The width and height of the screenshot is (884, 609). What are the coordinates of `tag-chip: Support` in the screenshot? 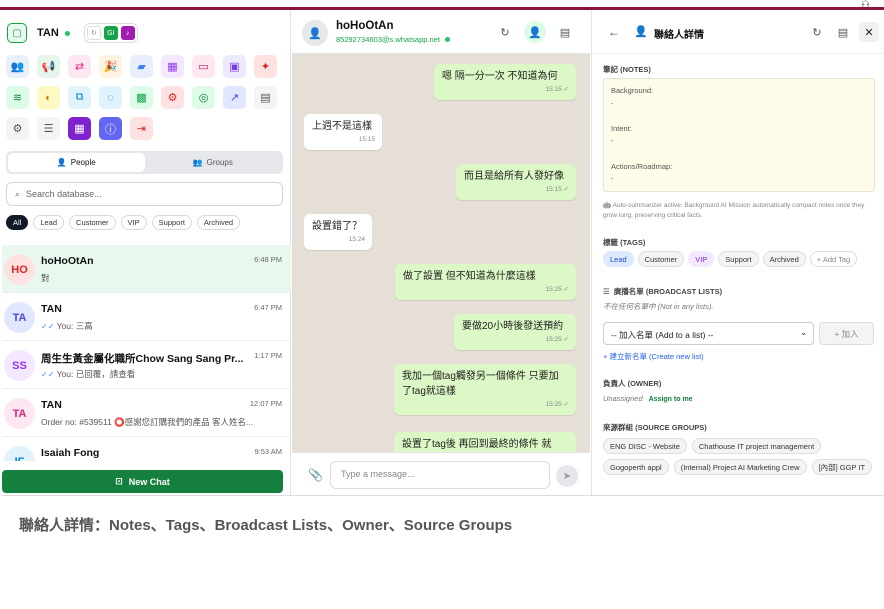 It's located at (738, 259).